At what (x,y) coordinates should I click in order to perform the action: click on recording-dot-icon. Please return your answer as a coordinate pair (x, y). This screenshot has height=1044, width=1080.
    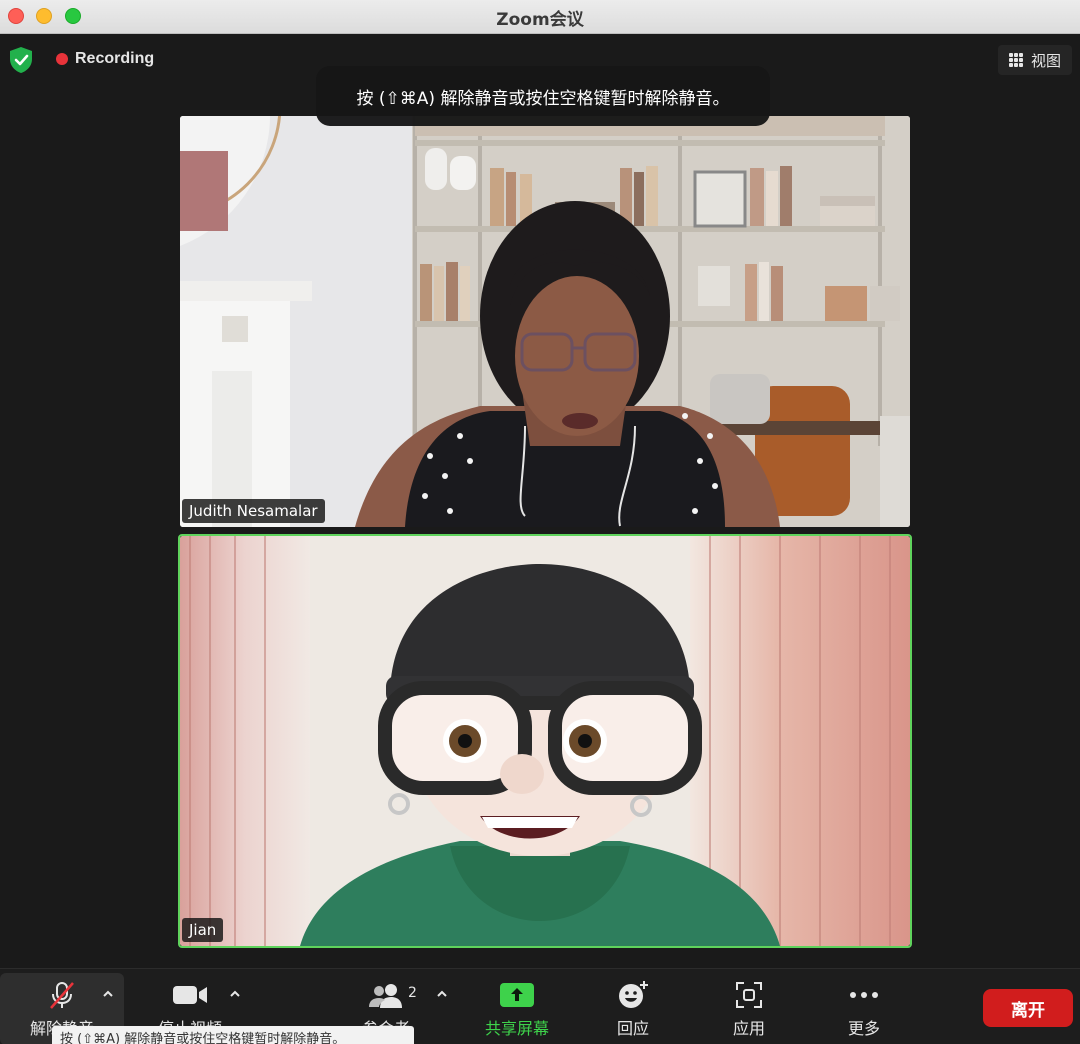
    Looking at the image, I should click on (62, 59).